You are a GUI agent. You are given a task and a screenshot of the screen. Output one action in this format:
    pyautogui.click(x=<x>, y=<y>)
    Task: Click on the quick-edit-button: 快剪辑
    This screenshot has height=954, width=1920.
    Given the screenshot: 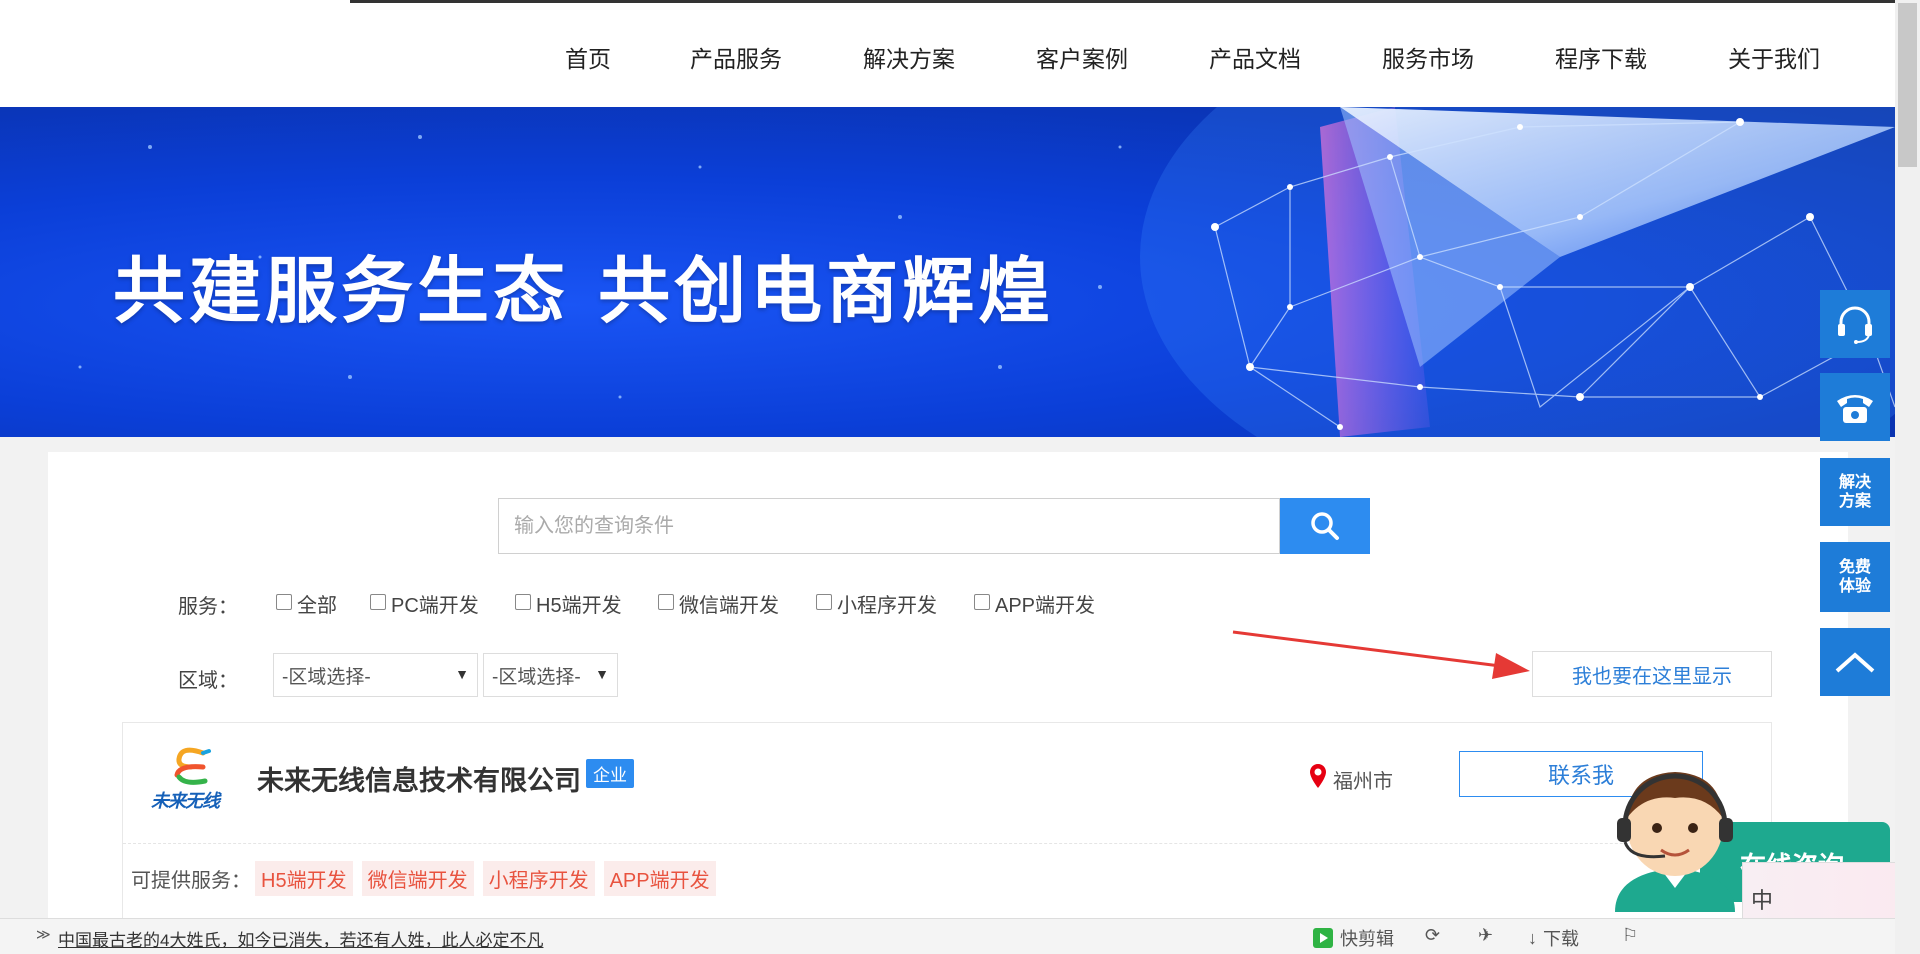 What is the action you would take?
    pyautogui.click(x=1353, y=938)
    